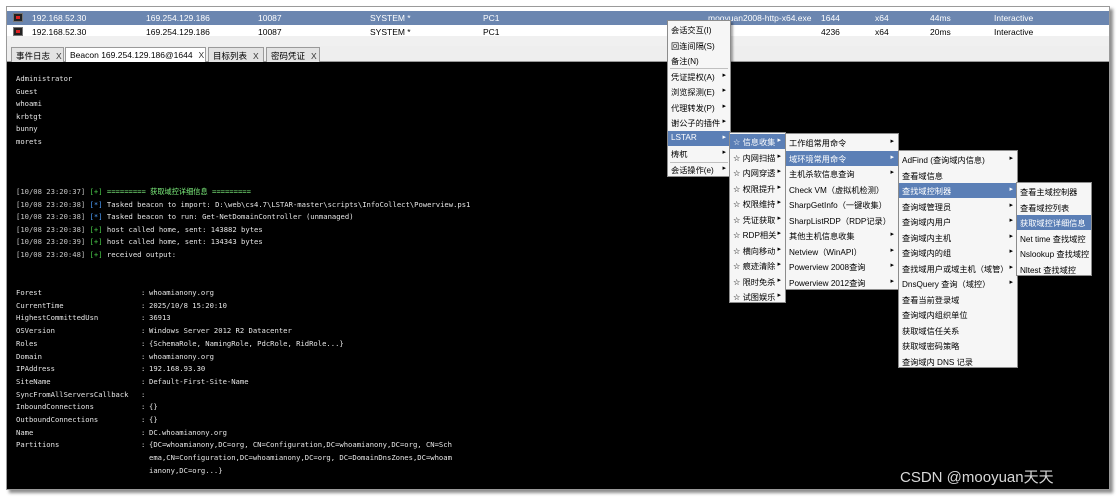  I want to click on menu-item: 备注(N), so click(699, 60).